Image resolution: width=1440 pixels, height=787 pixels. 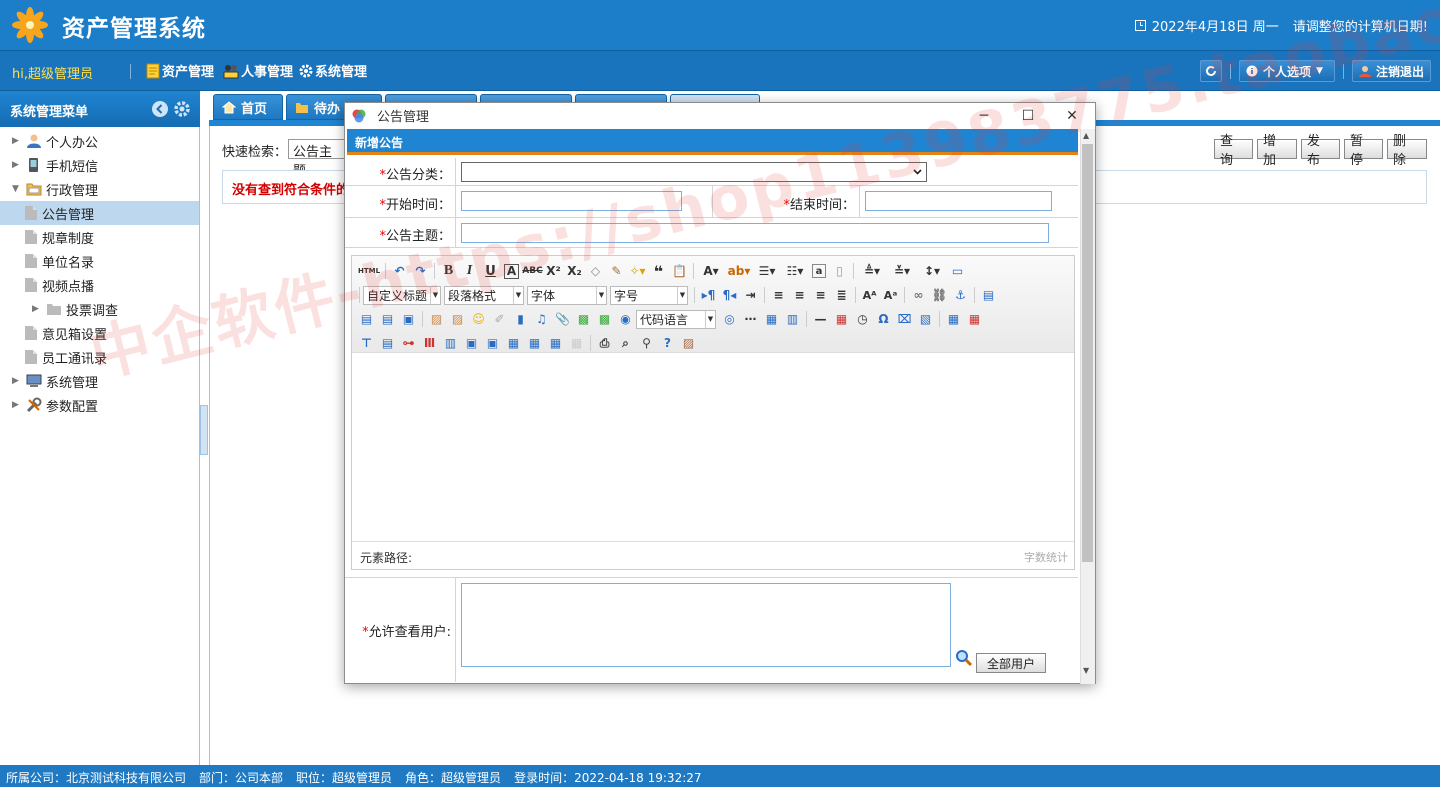 What do you see at coordinates (729, 319) in the screenshot?
I see `web-app-icon: ◎` at bounding box center [729, 319].